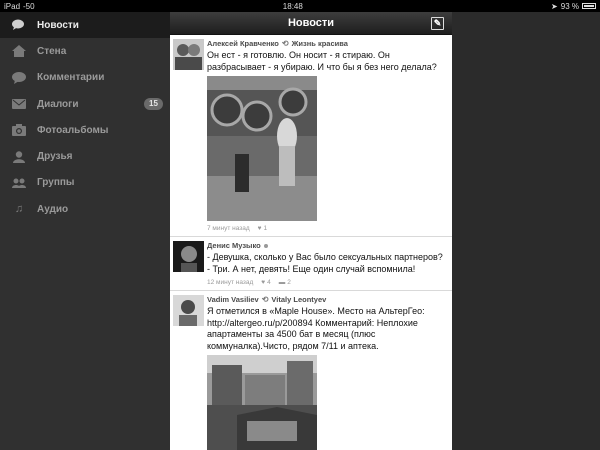  Describe the element at coordinates (56, 183) in the screenshot. I see `sidebar-item-label: Группы` at that location.